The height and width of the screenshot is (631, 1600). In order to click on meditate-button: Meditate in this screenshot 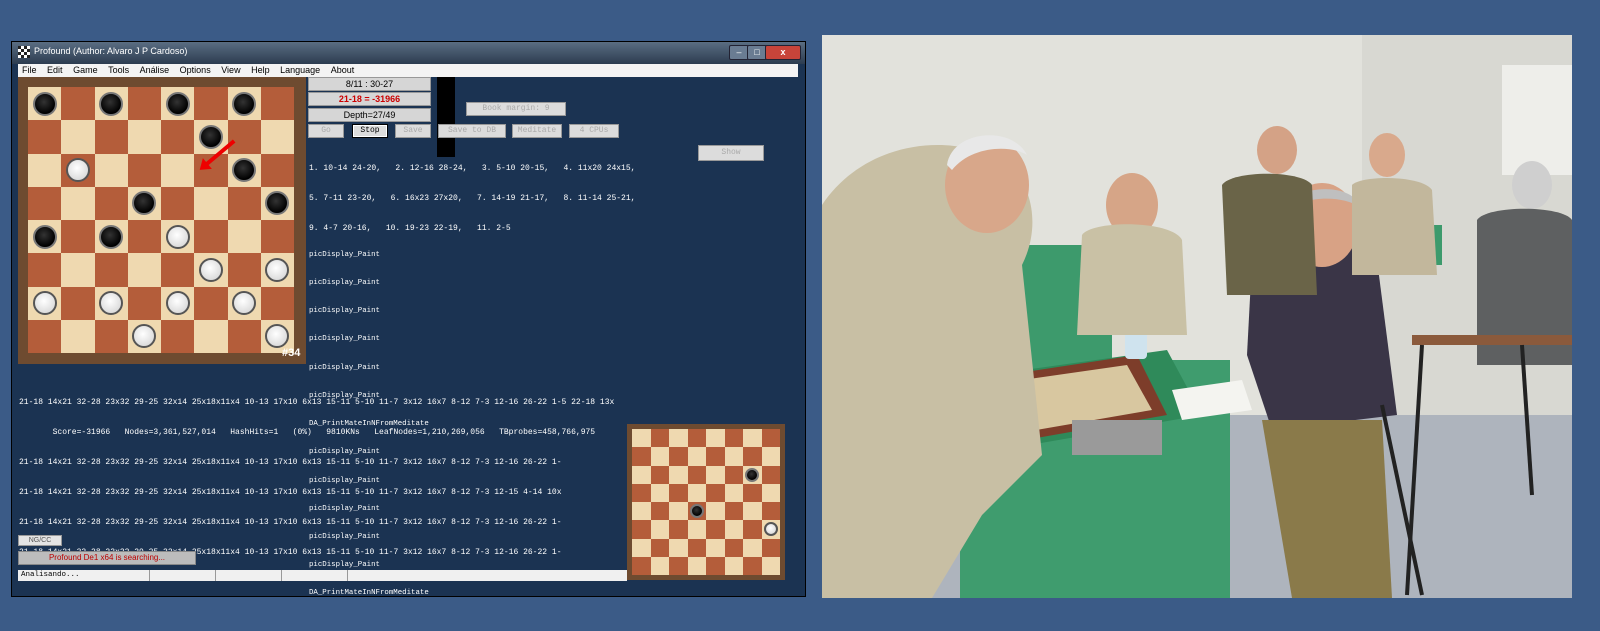, I will do `click(537, 131)`.